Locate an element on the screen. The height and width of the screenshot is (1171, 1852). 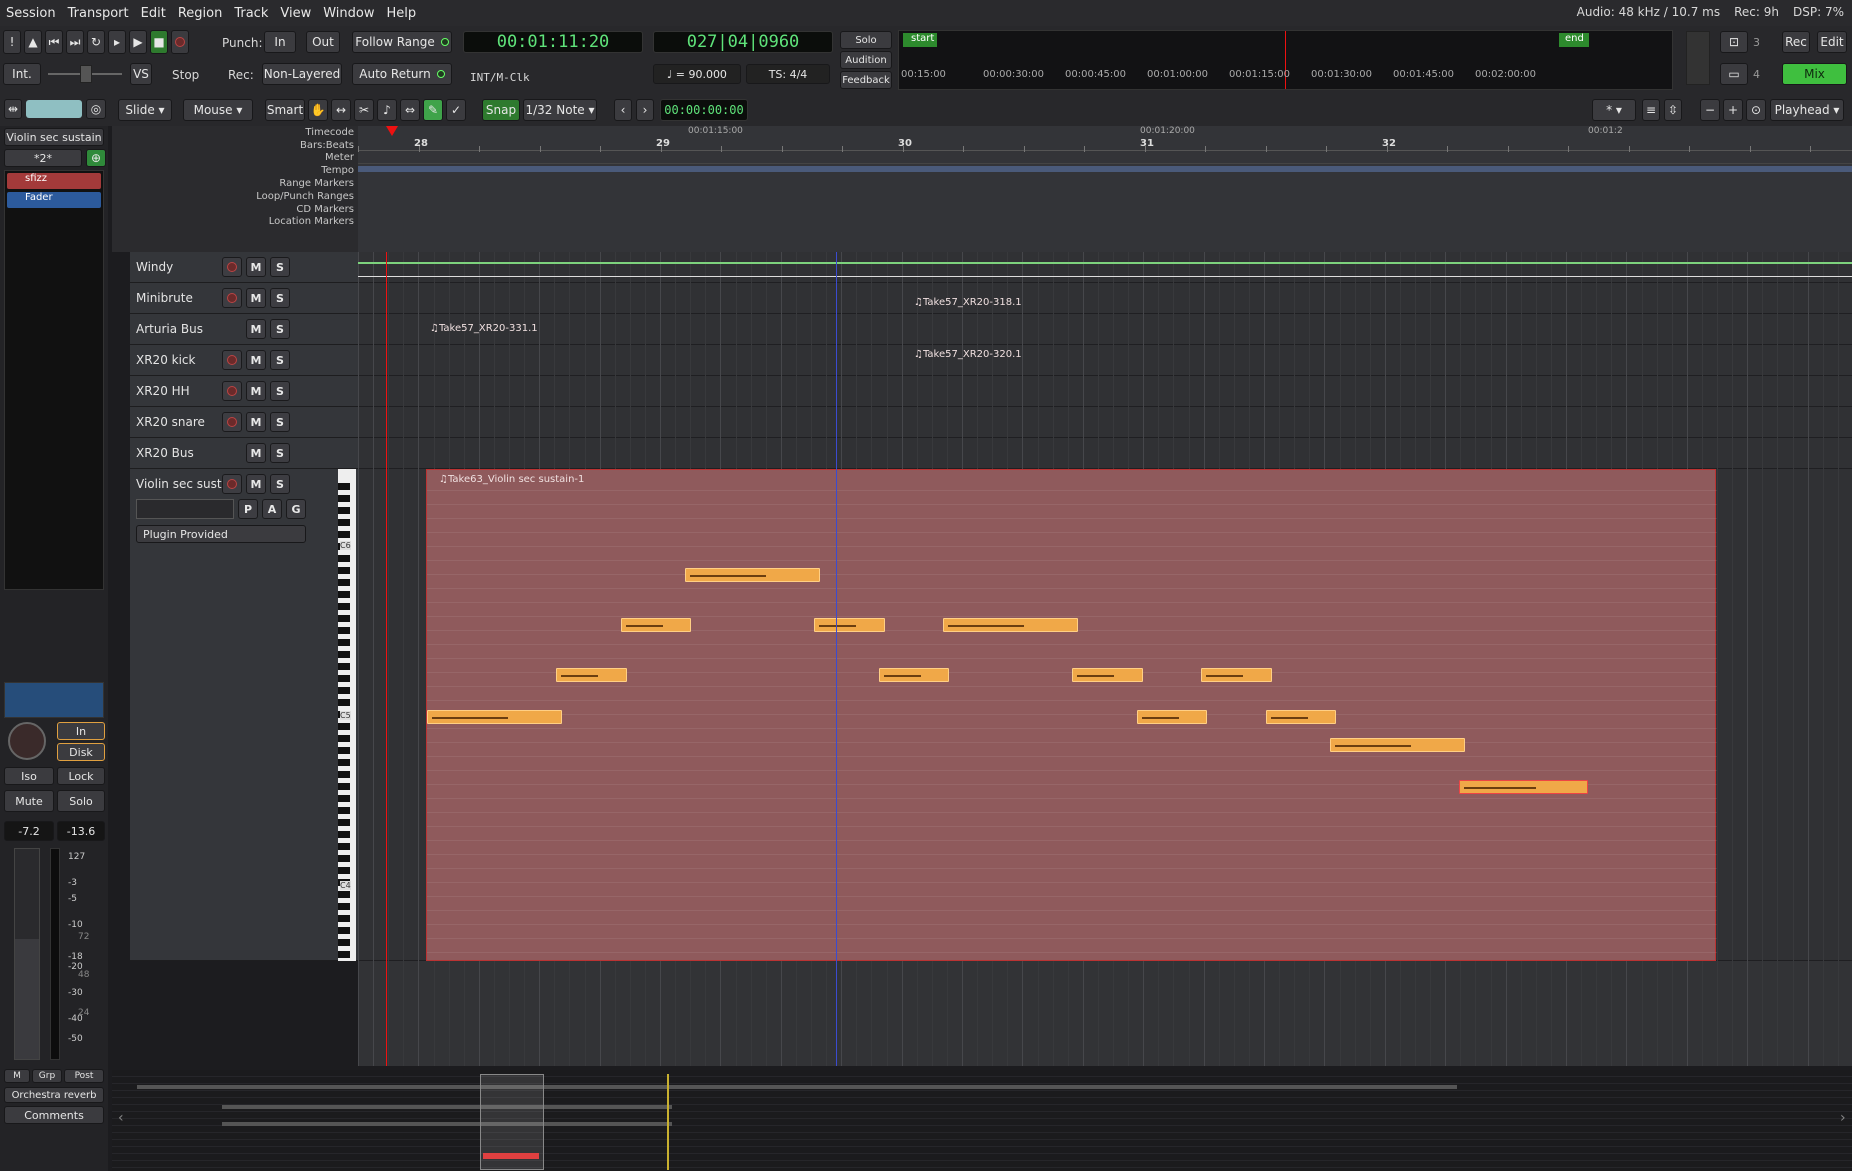
meter-point-post: Post is located at coordinates (84, 1076).